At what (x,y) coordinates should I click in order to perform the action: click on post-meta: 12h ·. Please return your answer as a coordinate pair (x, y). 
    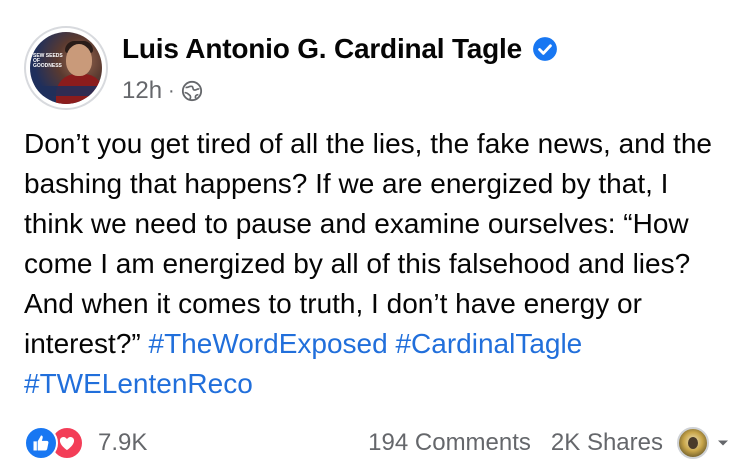
    Looking at the image, I should click on (162, 91).